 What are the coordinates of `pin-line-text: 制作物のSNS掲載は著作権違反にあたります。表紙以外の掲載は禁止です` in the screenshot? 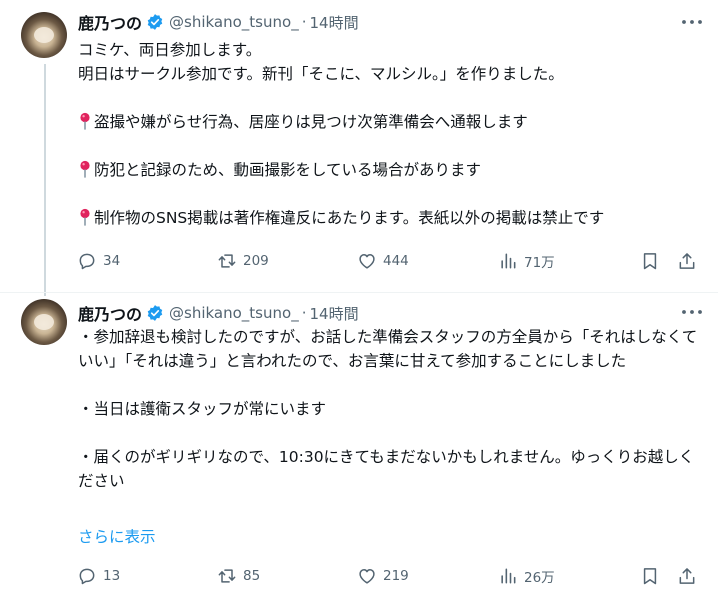 It's located at (349, 218).